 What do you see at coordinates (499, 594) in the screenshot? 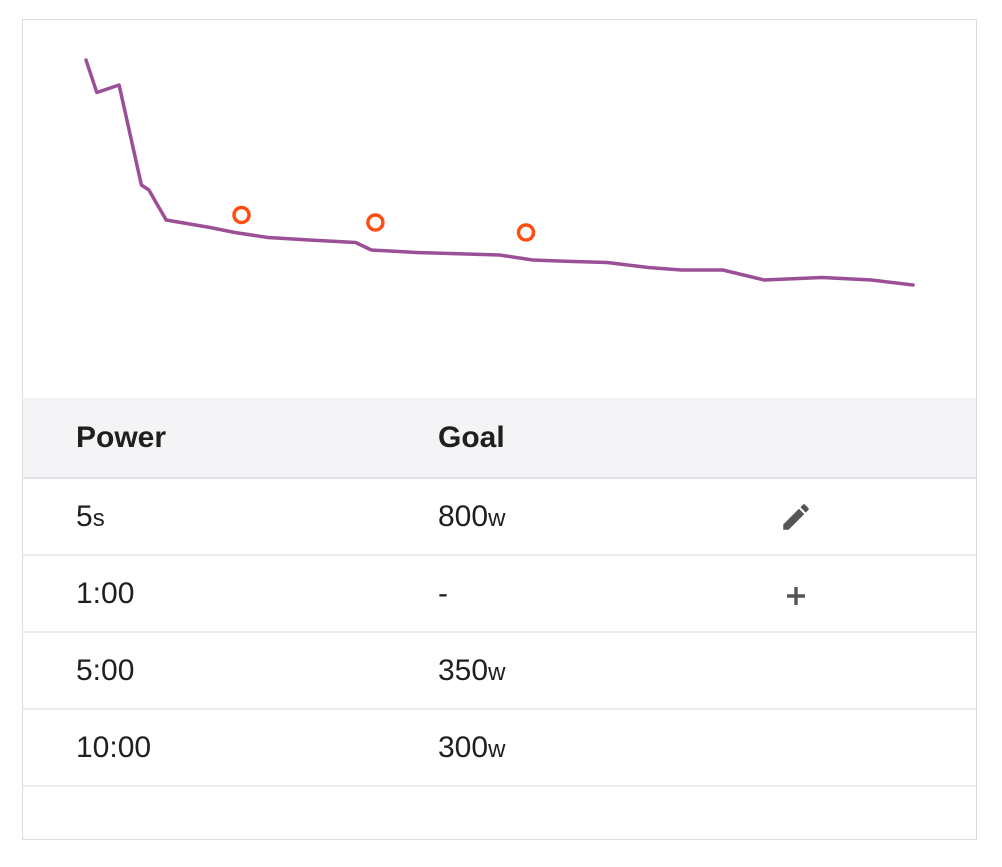
I see `table-row-1min: 1:00 -` at bounding box center [499, 594].